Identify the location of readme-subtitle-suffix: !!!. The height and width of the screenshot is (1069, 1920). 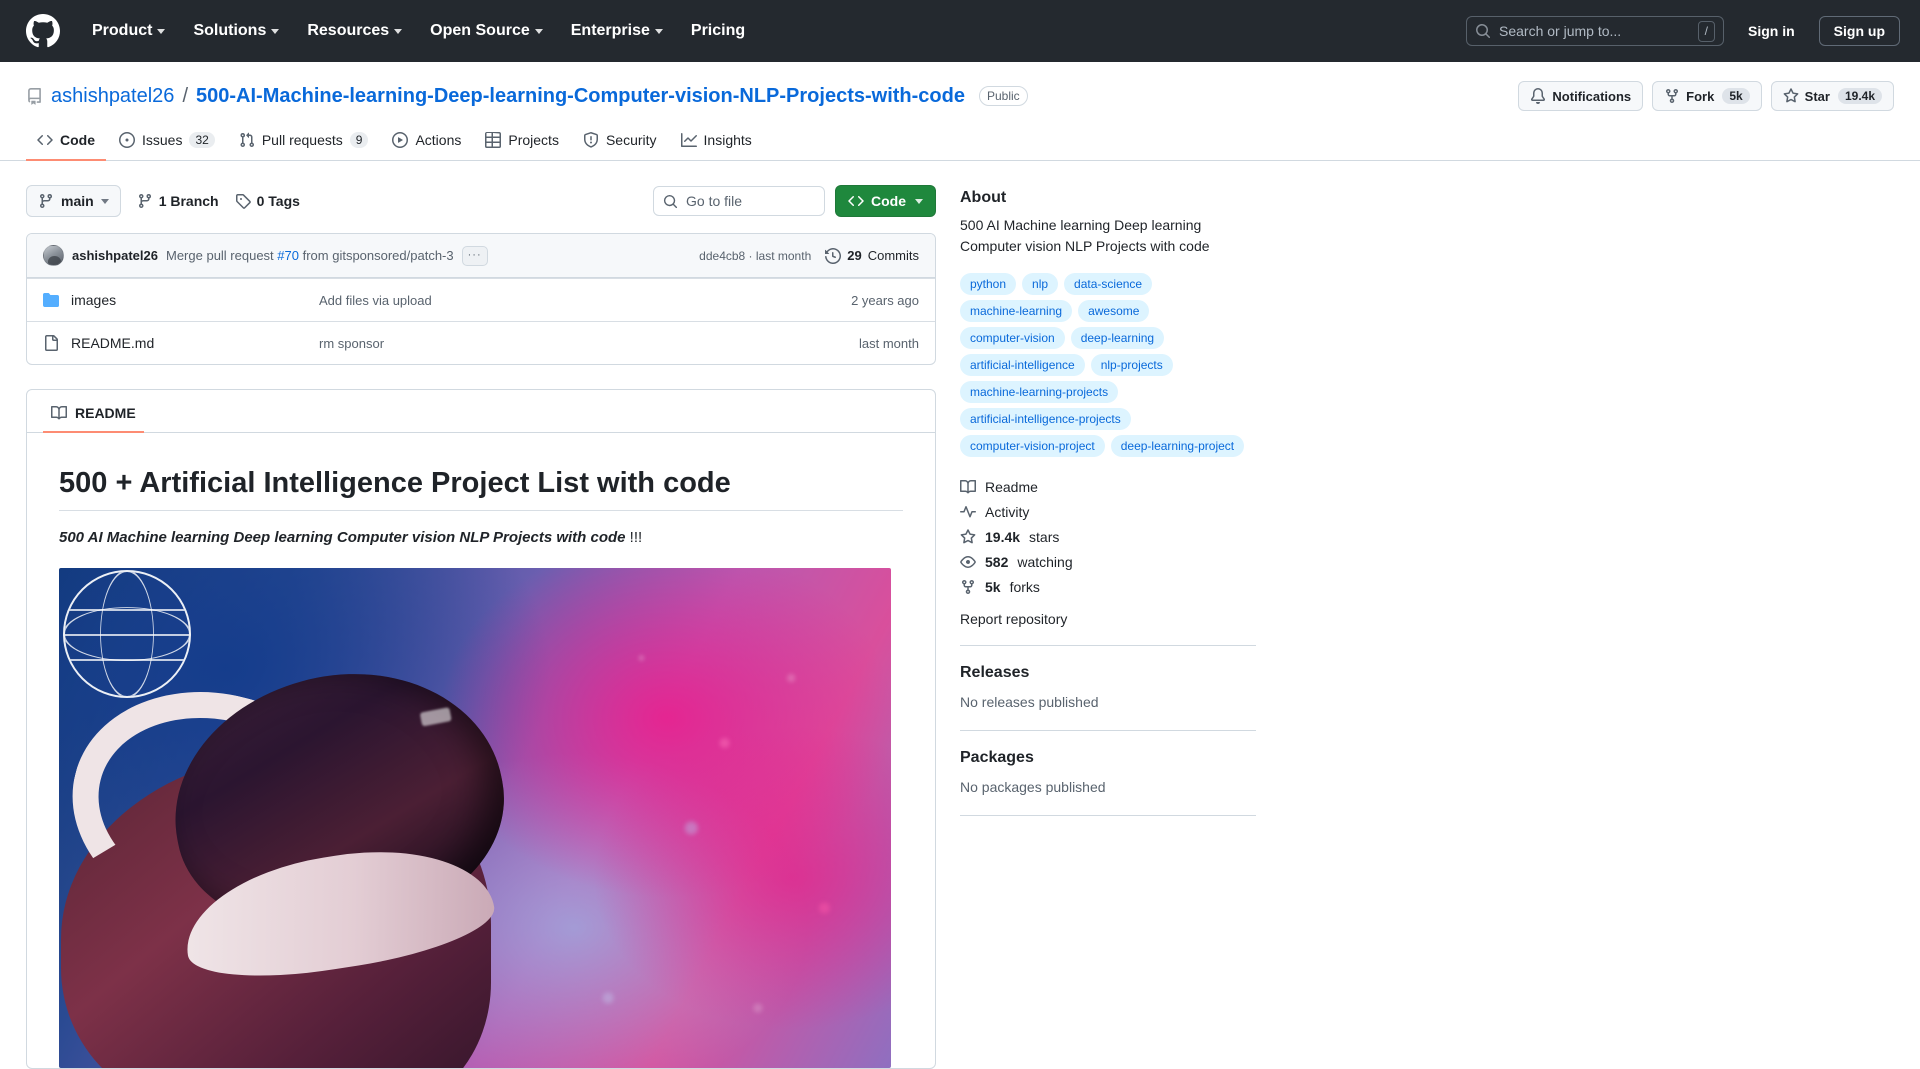
(634, 538).